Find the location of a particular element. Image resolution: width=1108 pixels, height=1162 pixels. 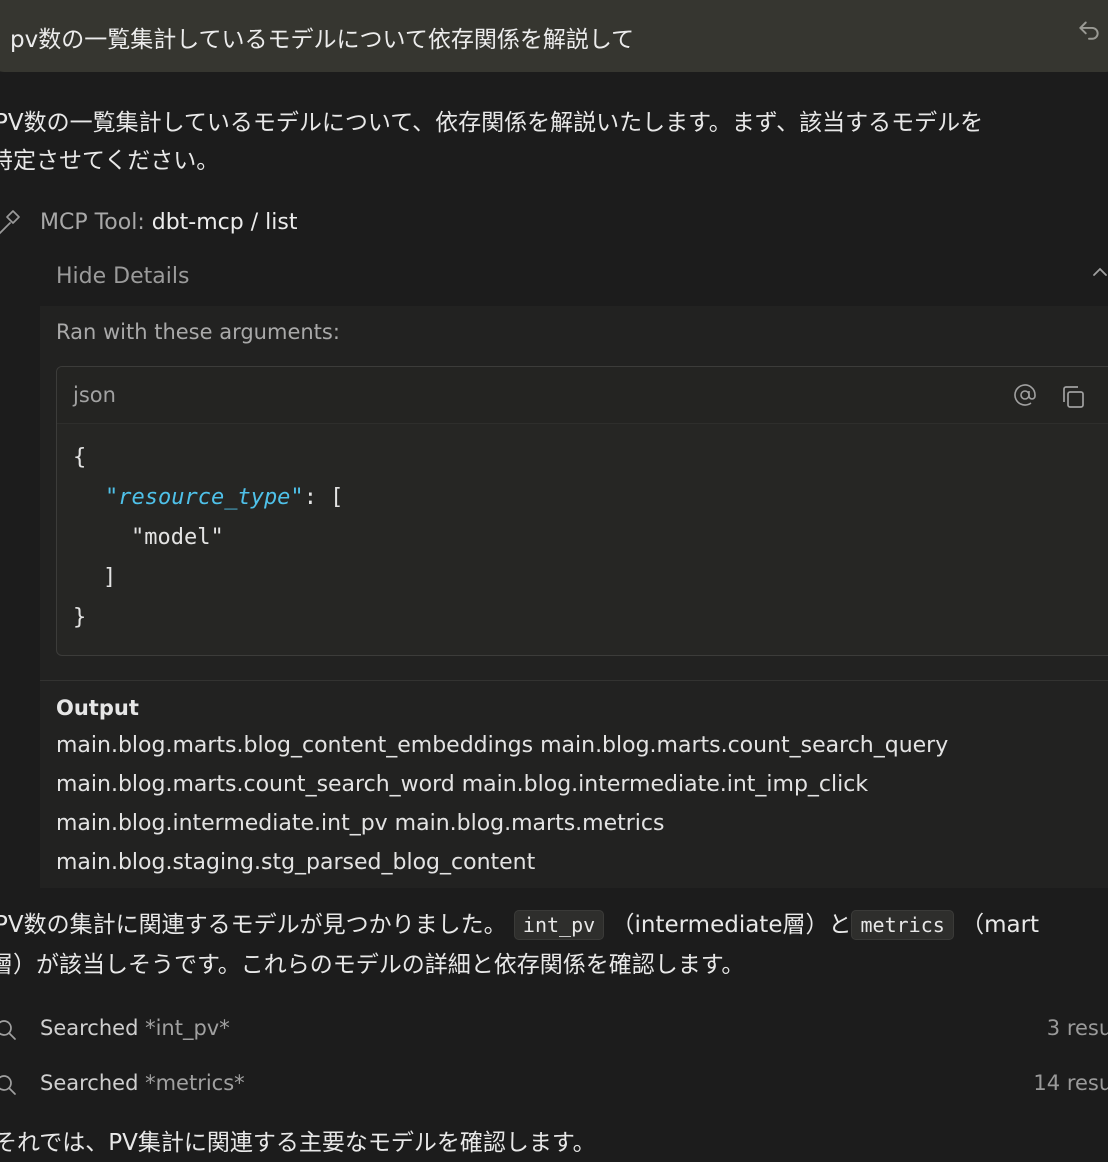

json-key: "resource_type" is located at coordinates (204, 497).